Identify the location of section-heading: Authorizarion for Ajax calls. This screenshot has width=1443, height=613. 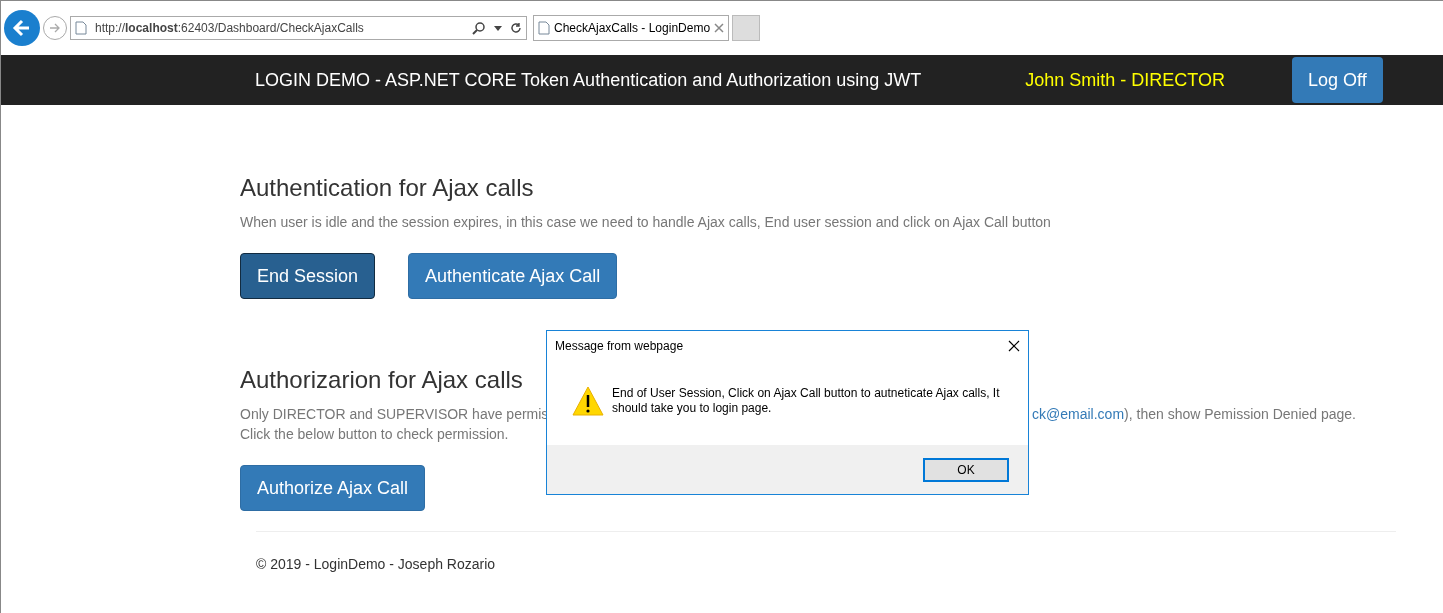
(381, 380).